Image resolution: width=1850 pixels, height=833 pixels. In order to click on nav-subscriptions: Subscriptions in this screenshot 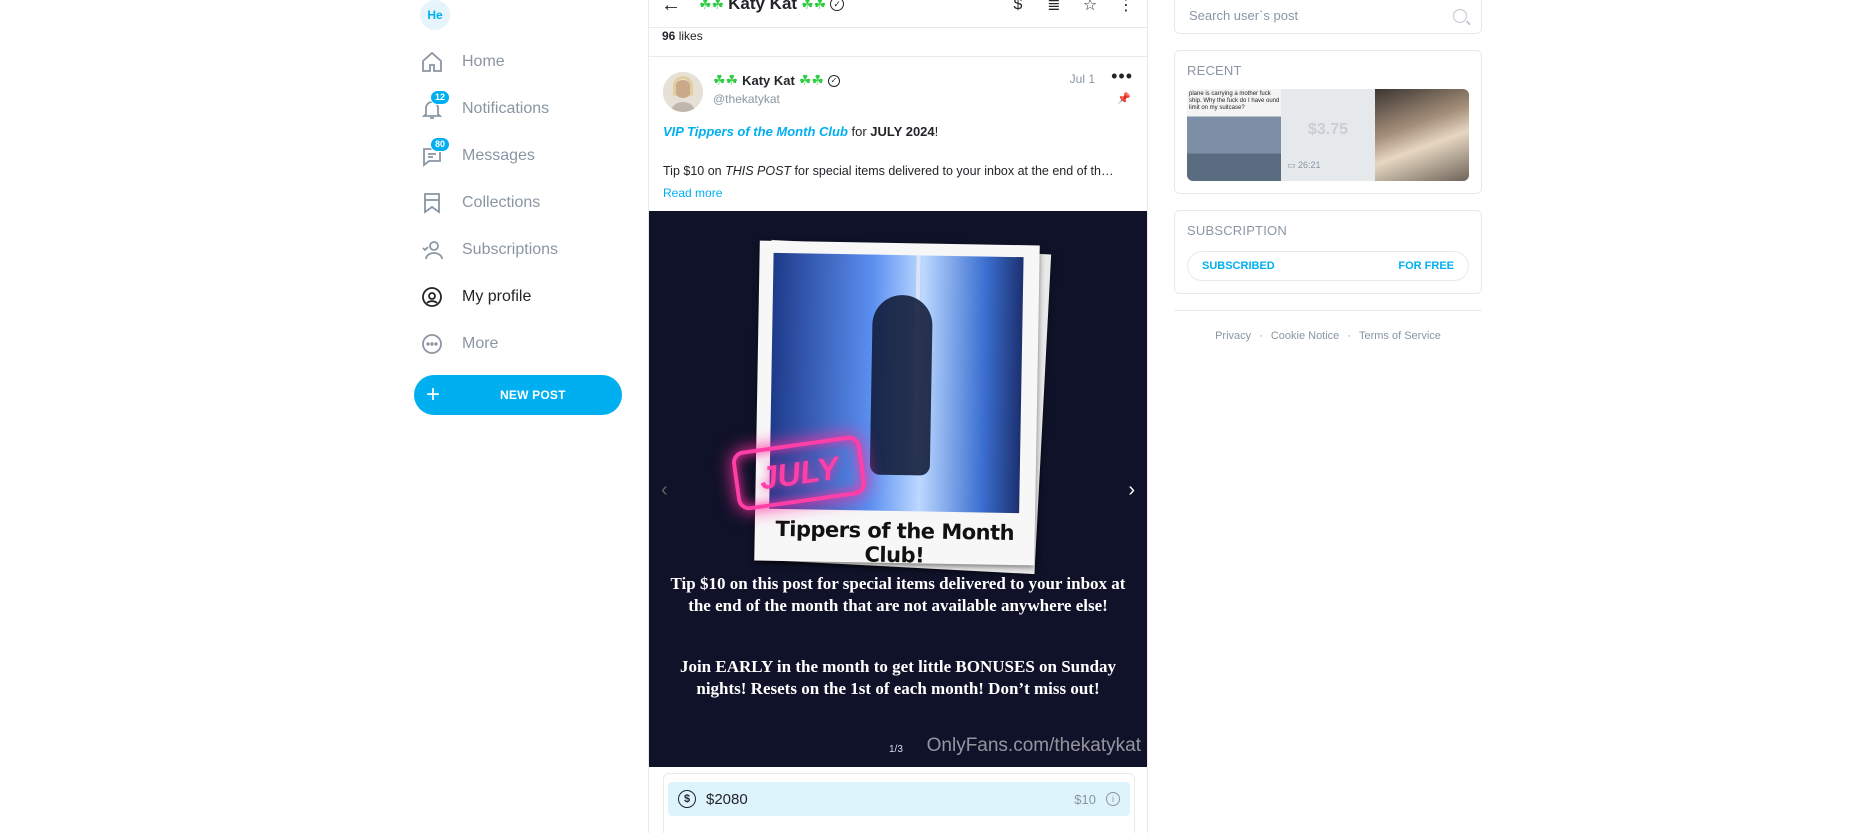, I will do `click(520, 250)`.